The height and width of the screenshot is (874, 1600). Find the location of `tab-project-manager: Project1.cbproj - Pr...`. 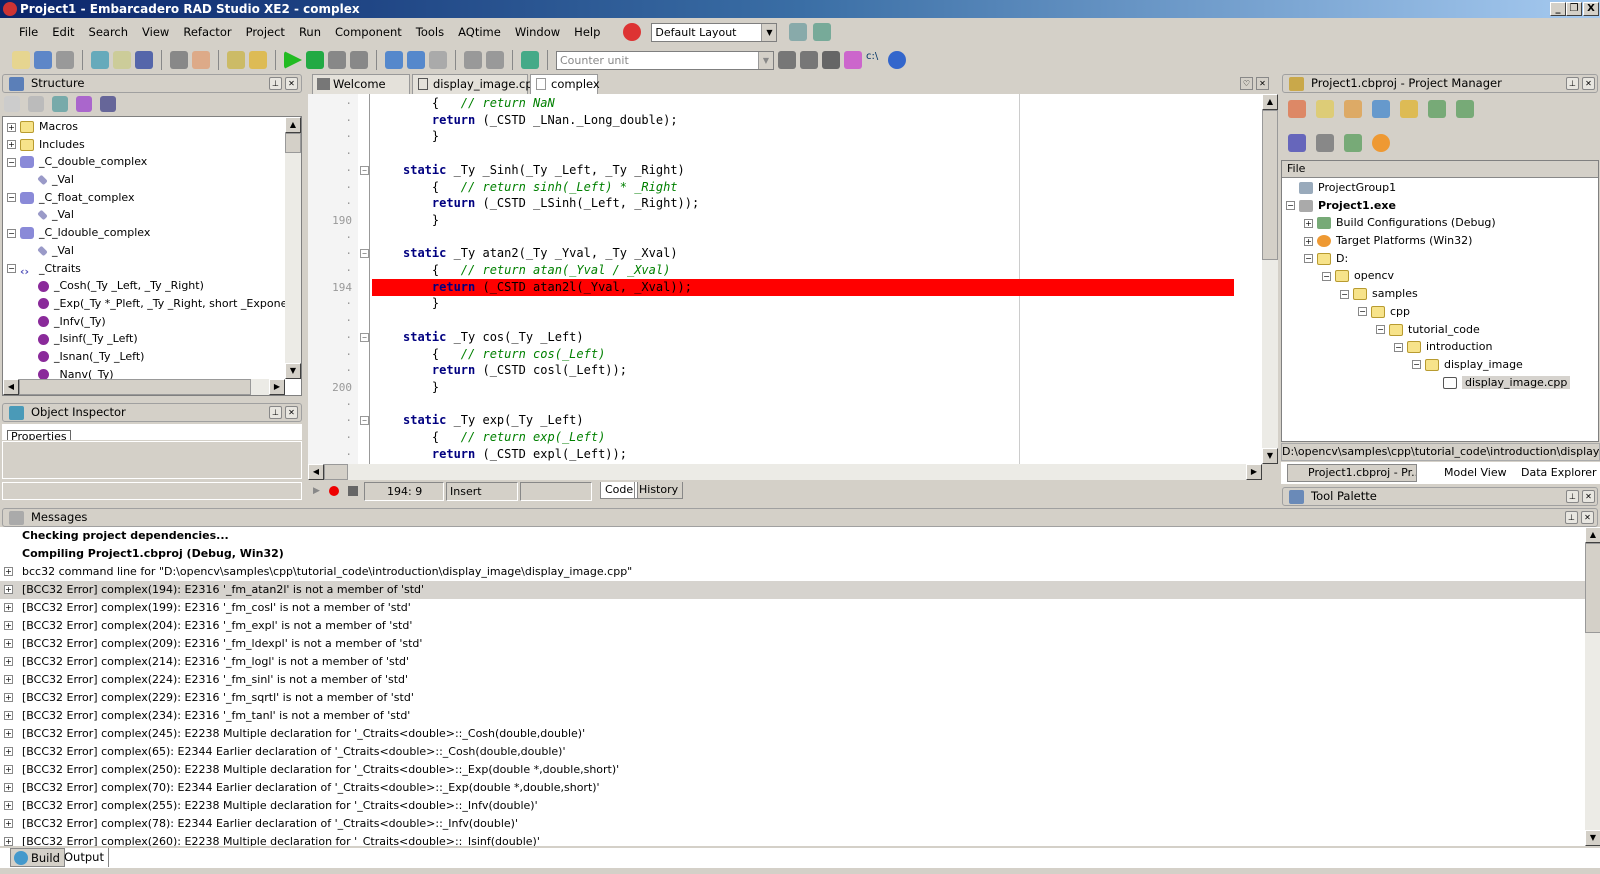

tab-project-manager: Project1.cbproj - Pr... is located at coordinates (1352, 473).